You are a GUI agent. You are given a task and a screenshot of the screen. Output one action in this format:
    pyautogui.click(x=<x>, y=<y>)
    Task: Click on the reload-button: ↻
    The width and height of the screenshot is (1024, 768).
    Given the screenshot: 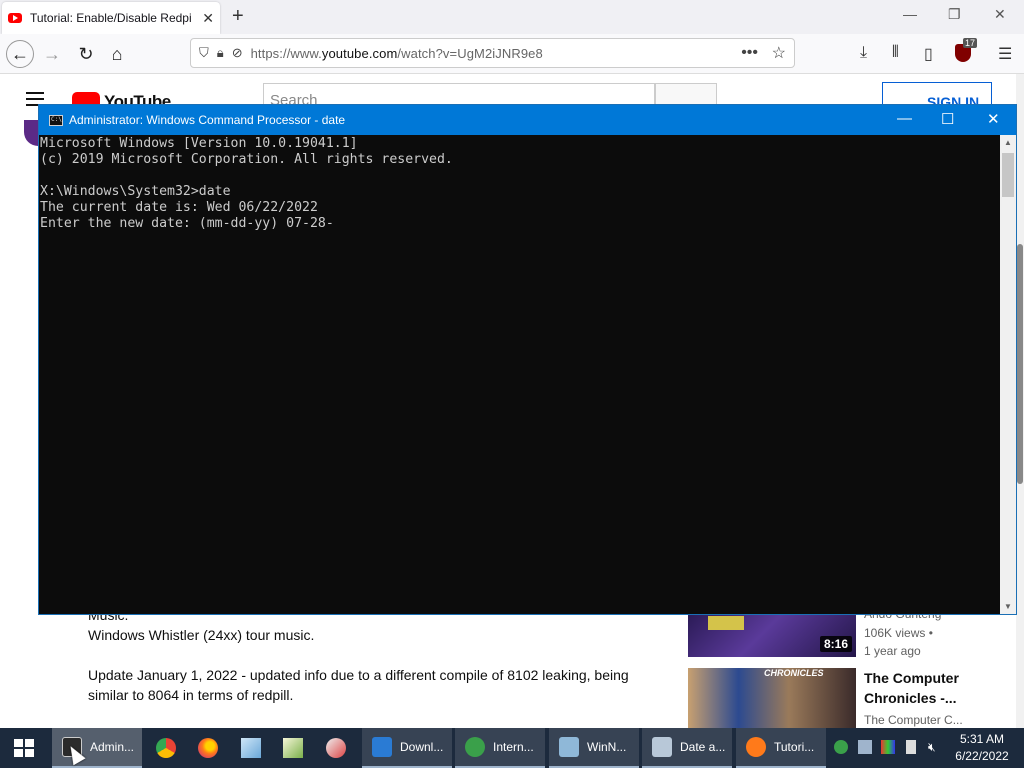 What is the action you would take?
    pyautogui.click(x=86, y=54)
    